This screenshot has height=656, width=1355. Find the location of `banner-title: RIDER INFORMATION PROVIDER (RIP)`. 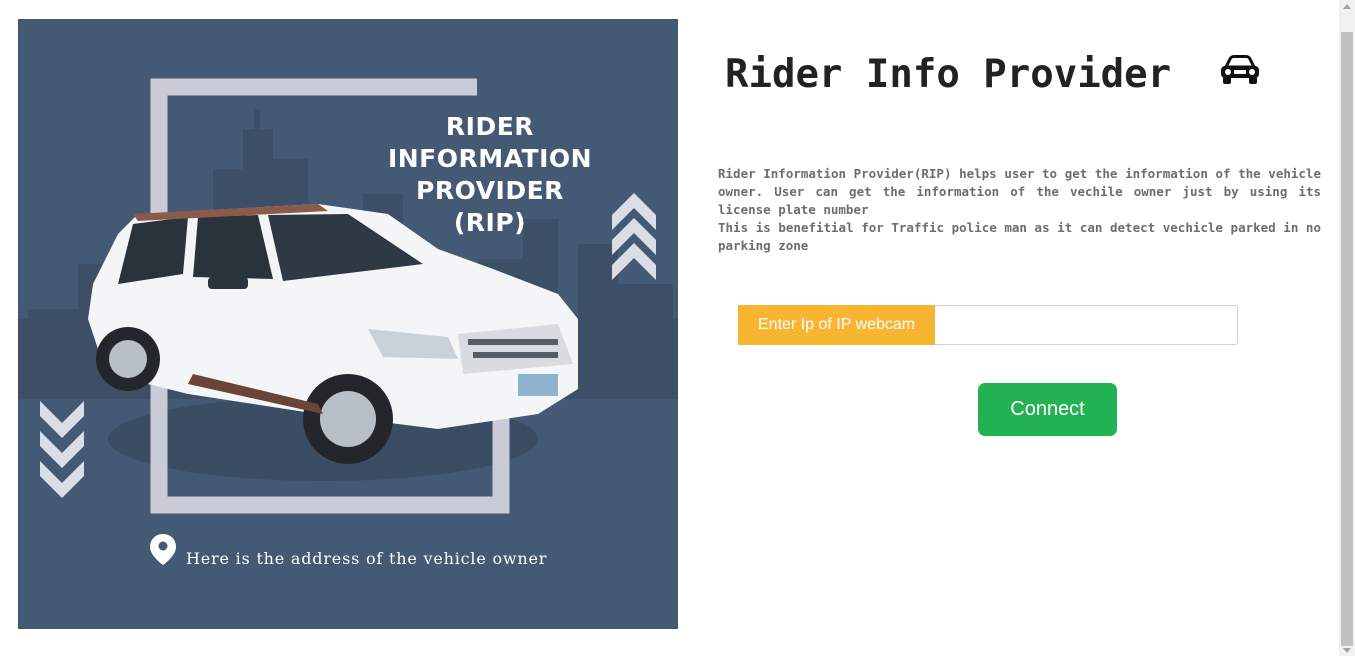

banner-title: RIDER INFORMATION PROVIDER (RIP) is located at coordinates (490, 175).